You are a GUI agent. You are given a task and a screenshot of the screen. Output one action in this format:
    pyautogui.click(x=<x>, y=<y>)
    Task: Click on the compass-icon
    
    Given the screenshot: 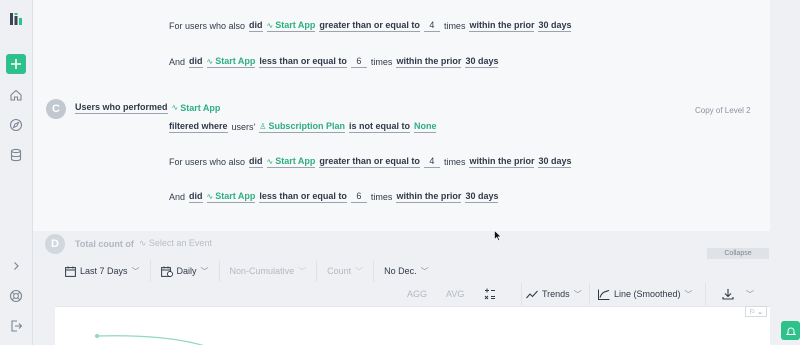 What is the action you would take?
    pyautogui.click(x=16, y=125)
    